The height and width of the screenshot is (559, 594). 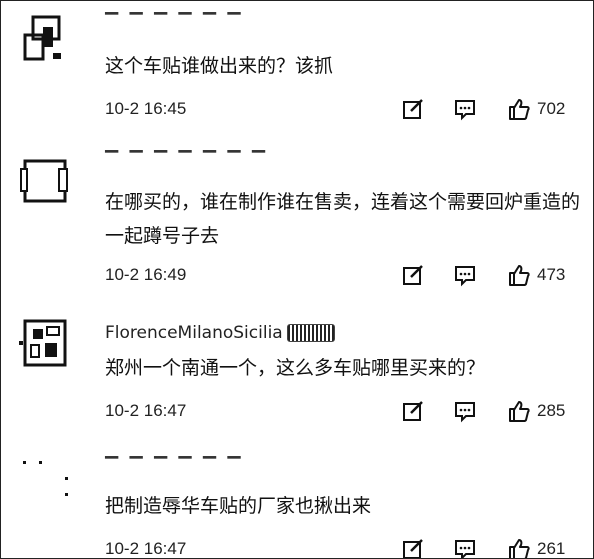 I want to click on user-badge-icon, so click(x=310, y=333).